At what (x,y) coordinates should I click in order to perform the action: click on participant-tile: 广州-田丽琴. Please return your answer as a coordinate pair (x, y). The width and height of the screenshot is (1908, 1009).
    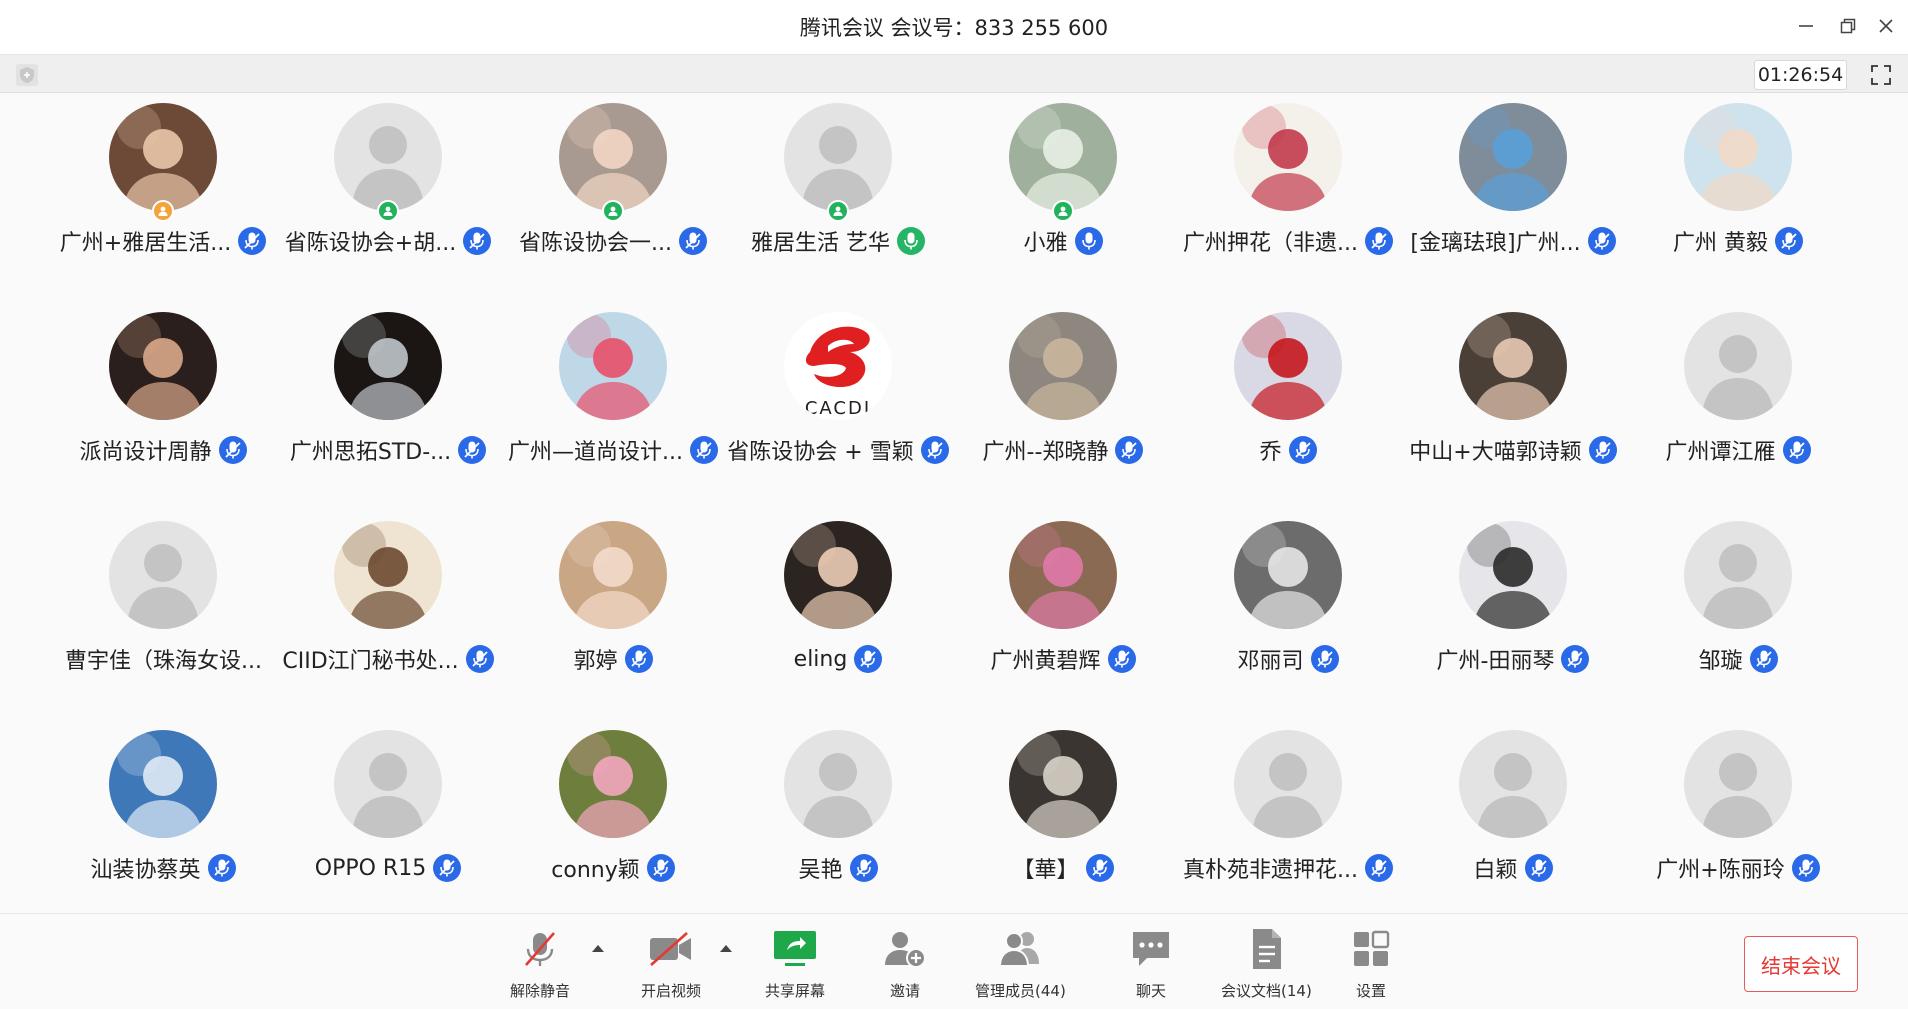
    Looking at the image, I should click on (1513, 611).